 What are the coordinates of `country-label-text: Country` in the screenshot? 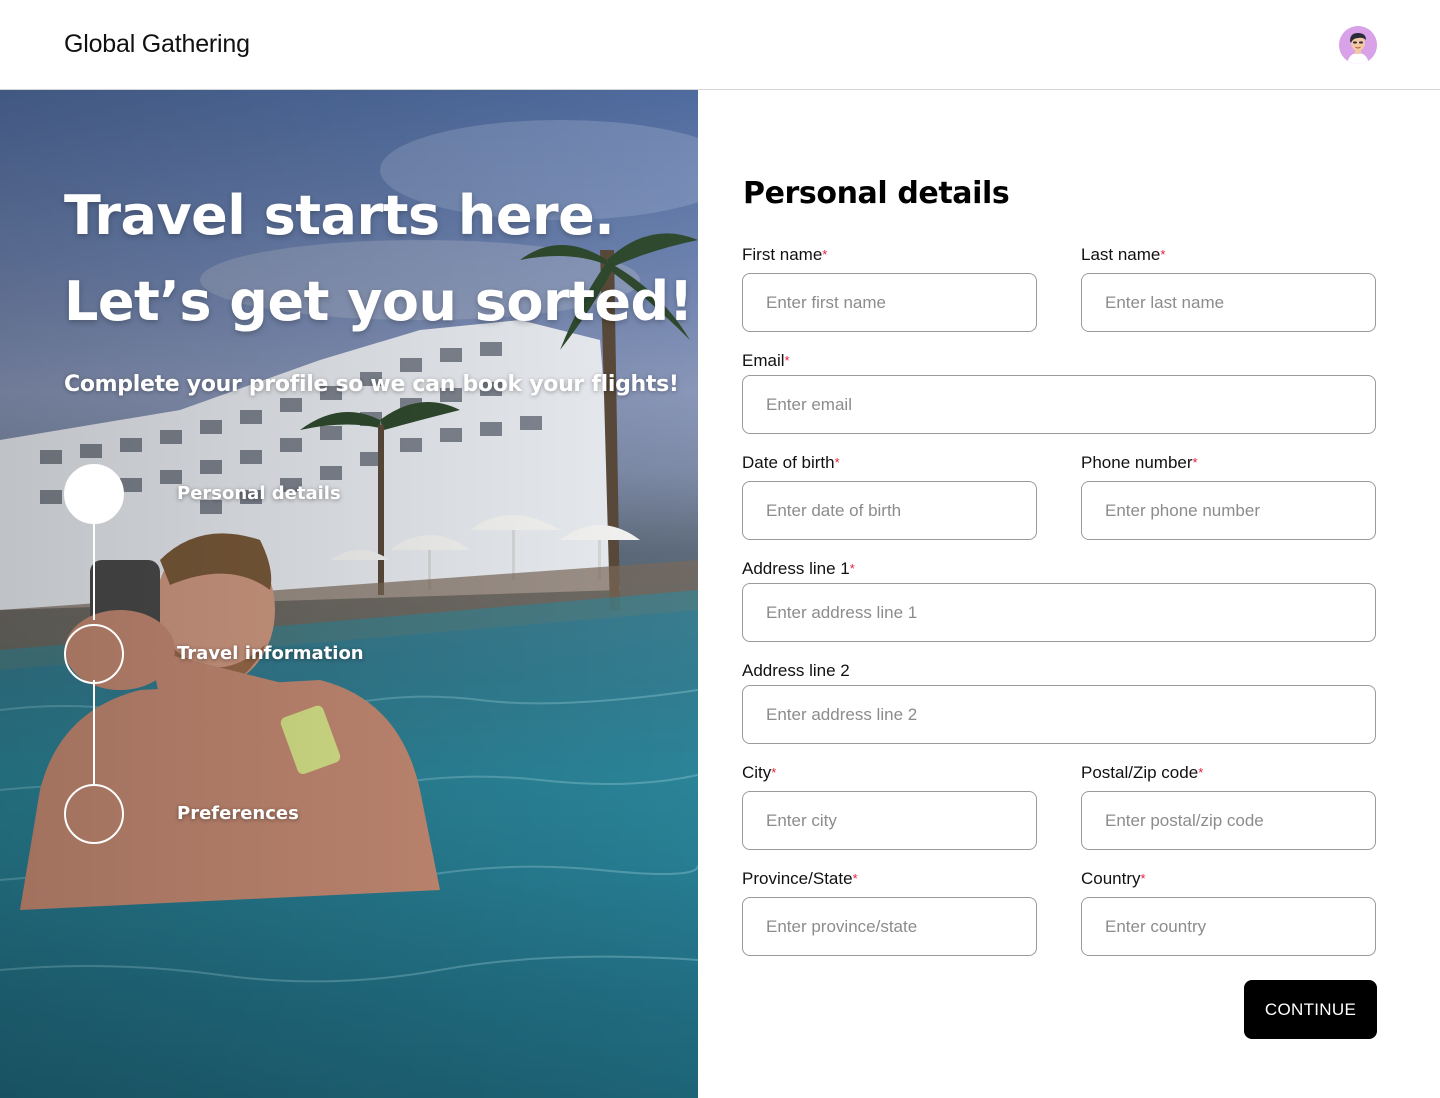 It's located at (1111, 878).